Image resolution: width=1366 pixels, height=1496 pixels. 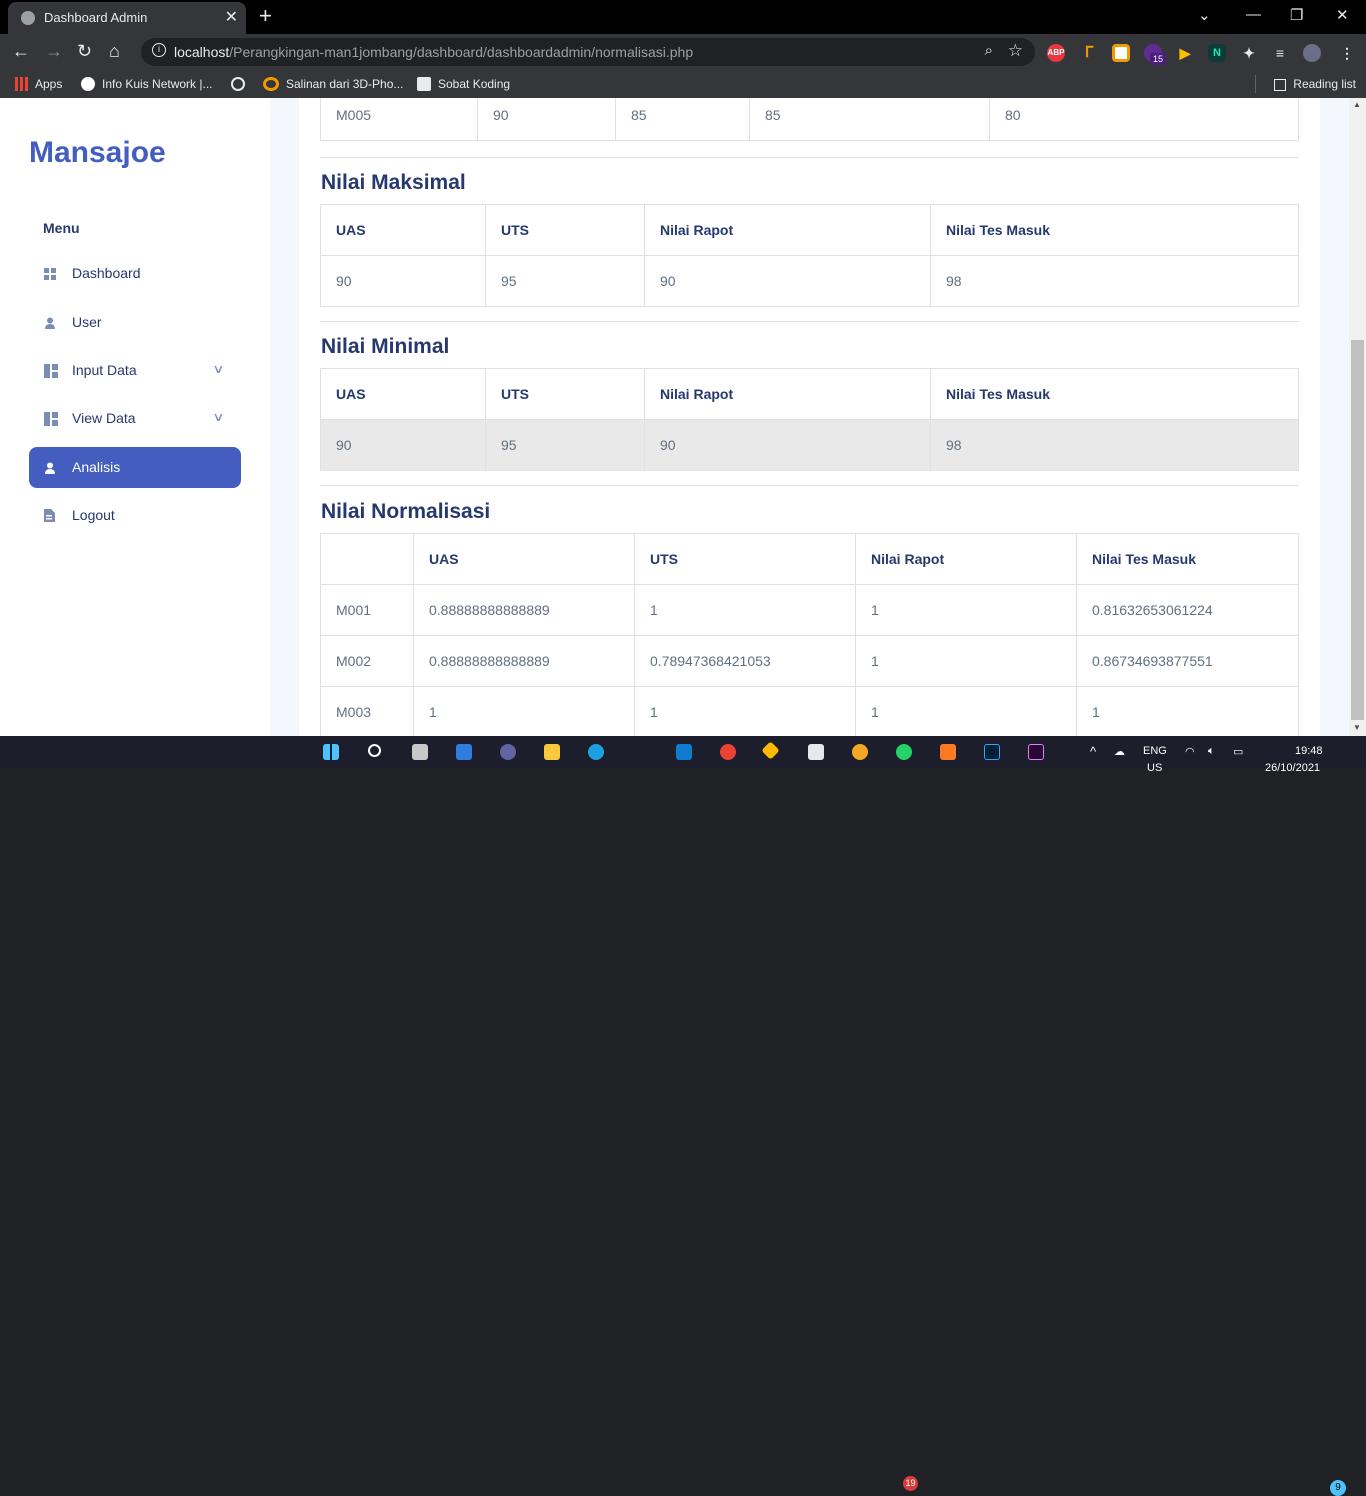 What do you see at coordinates (1114, 230) in the screenshot?
I see `column-header: Nilai Tes Masuk` at bounding box center [1114, 230].